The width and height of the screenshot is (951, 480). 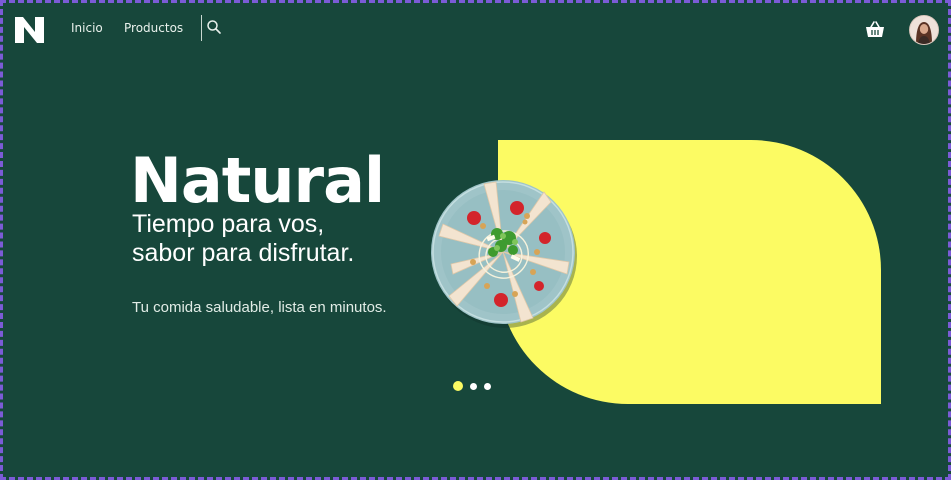 What do you see at coordinates (153, 28) in the screenshot?
I see `nav-link-productos: Productos` at bounding box center [153, 28].